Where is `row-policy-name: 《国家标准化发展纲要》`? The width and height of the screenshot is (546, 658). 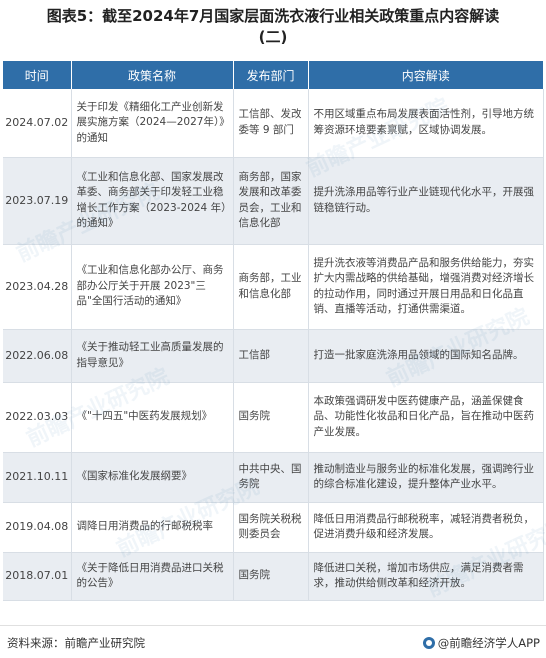
row-policy-name: 《国家标准化发展纲要》 is located at coordinates (152, 477).